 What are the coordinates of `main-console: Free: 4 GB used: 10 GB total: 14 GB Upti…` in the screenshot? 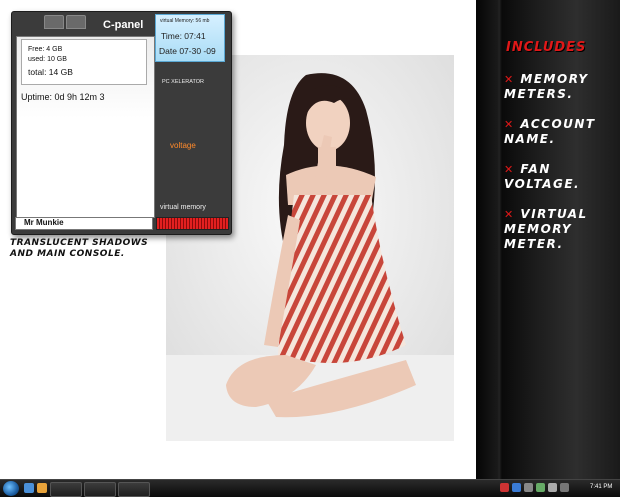 It's located at (85, 127).